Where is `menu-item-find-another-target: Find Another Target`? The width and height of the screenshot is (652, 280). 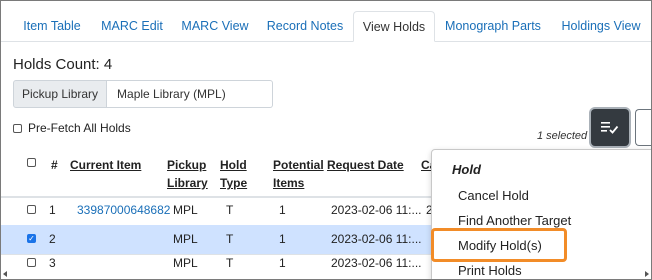
menu-item-find-another-target: Find Another Target is located at coordinates (514, 220).